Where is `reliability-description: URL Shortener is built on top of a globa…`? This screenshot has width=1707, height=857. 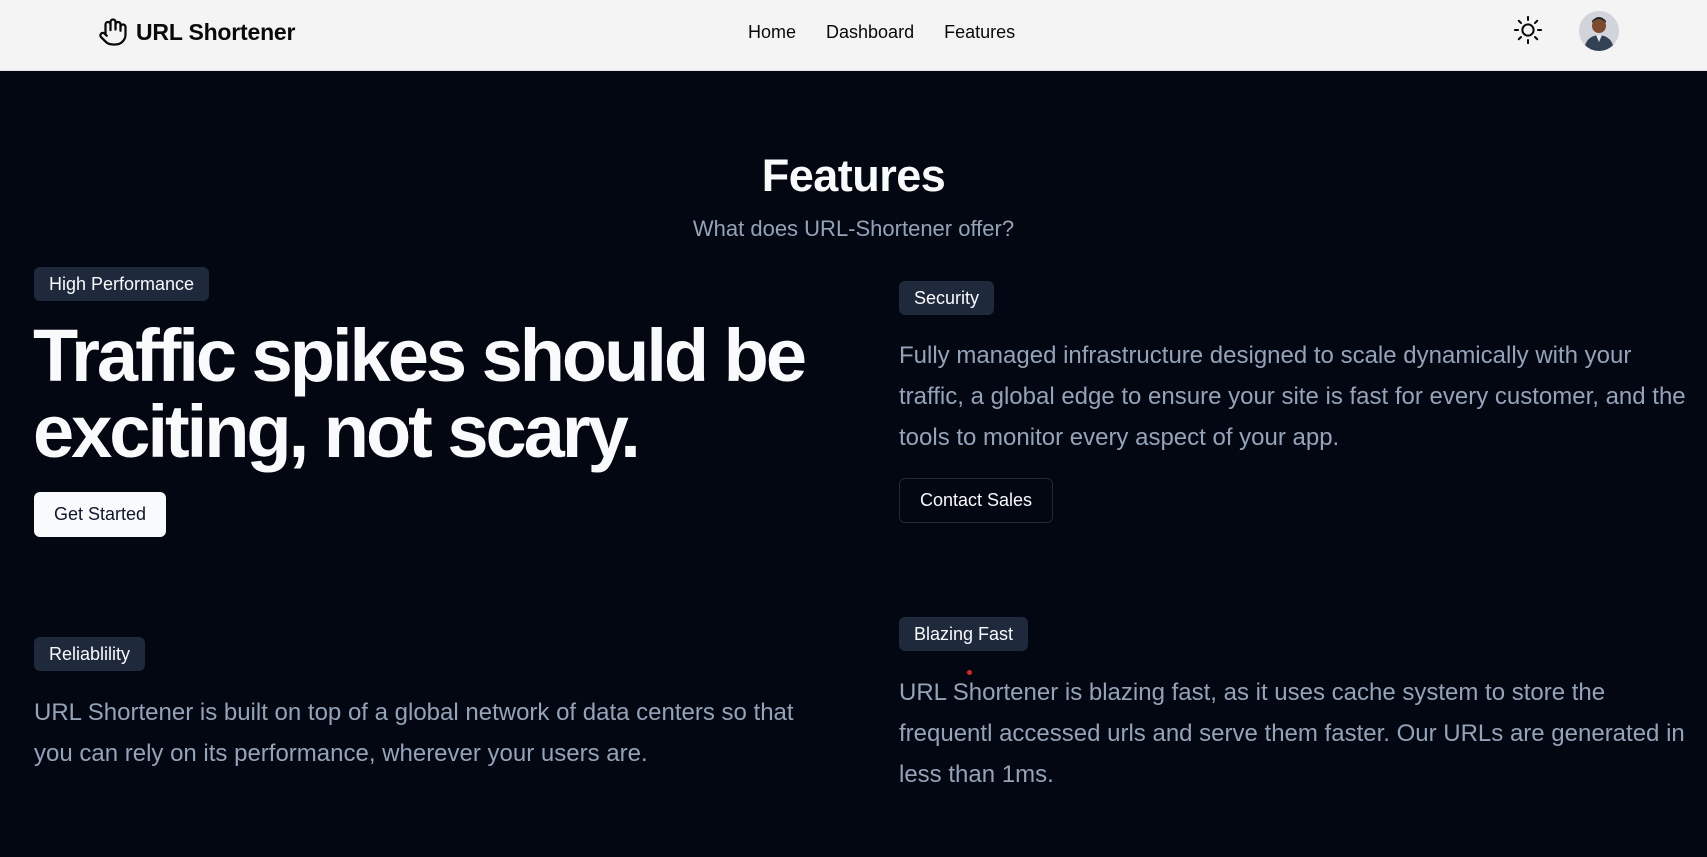 reliability-description: URL Shortener is built on top of a globa… is located at coordinates (414, 733).